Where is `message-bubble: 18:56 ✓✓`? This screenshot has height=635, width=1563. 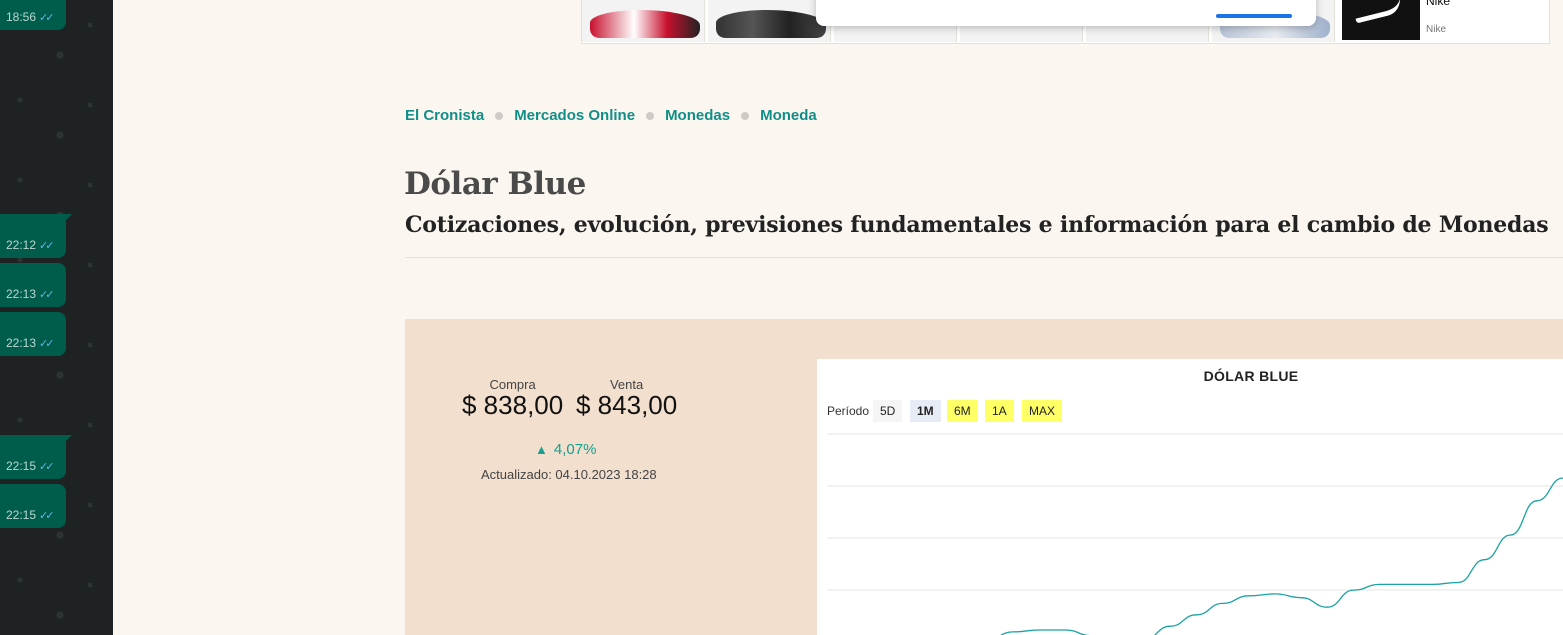 message-bubble: 18:56 ✓✓ is located at coordinates (33, 15).